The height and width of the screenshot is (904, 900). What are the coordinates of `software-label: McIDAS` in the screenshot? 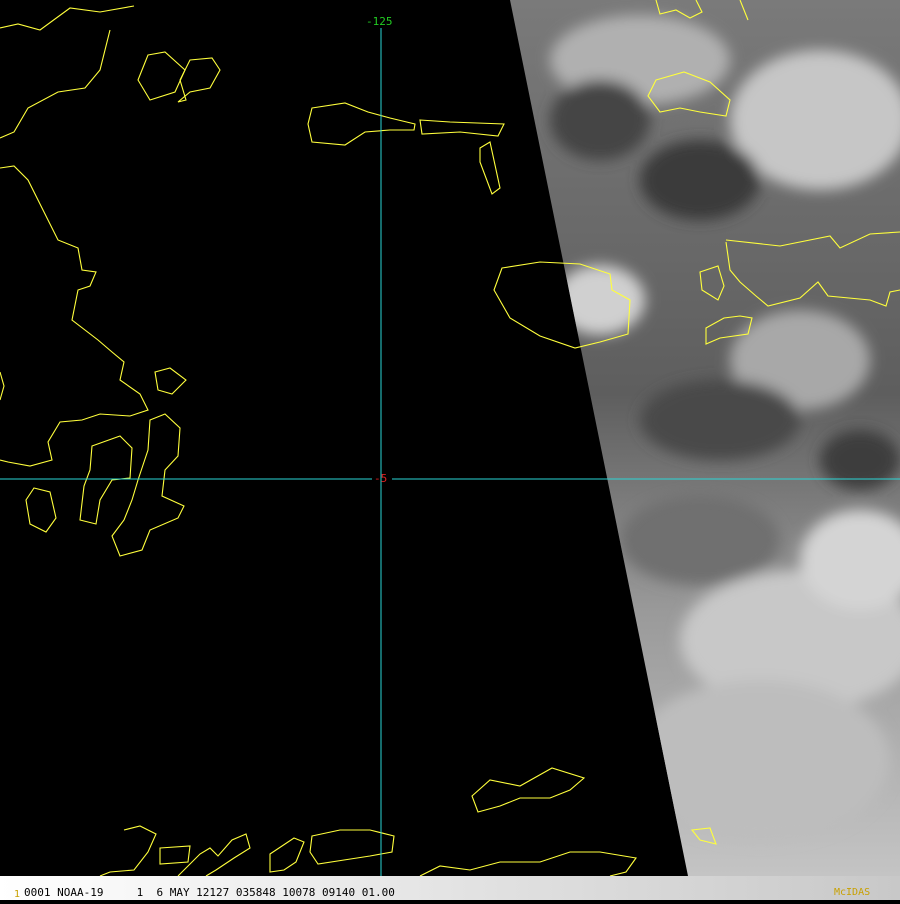 It's located at (852, 892).